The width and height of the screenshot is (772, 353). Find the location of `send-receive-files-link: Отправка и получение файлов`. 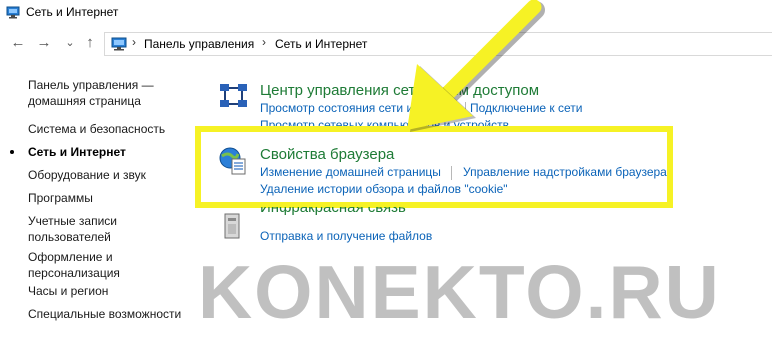

send-receive-files-link: Отправка и получение файлов is located at coordinates (346, 236).